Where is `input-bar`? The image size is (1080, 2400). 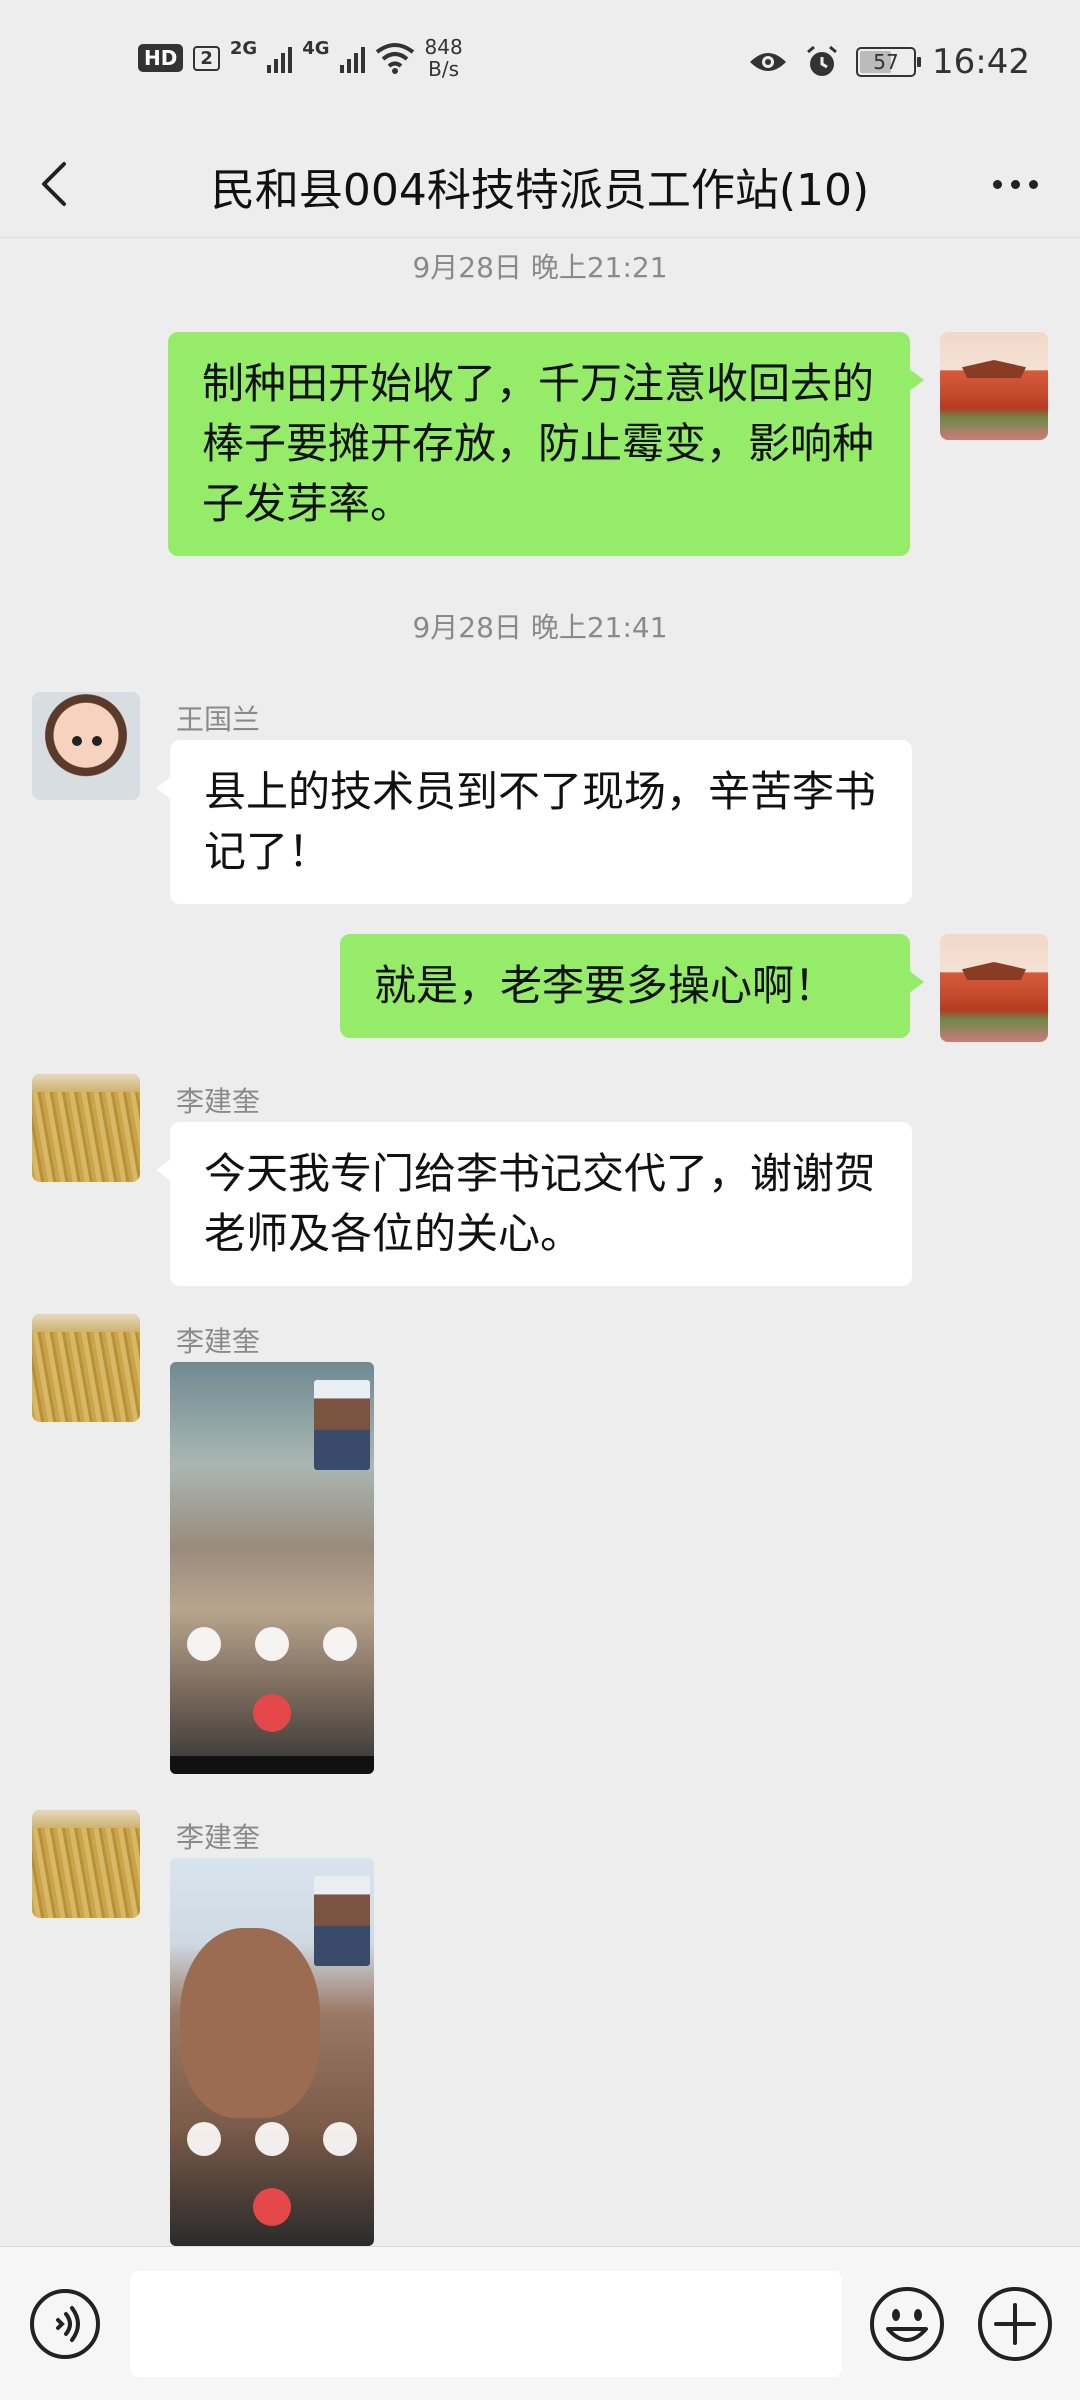
input-bar is located at coordinates (540, 2323).